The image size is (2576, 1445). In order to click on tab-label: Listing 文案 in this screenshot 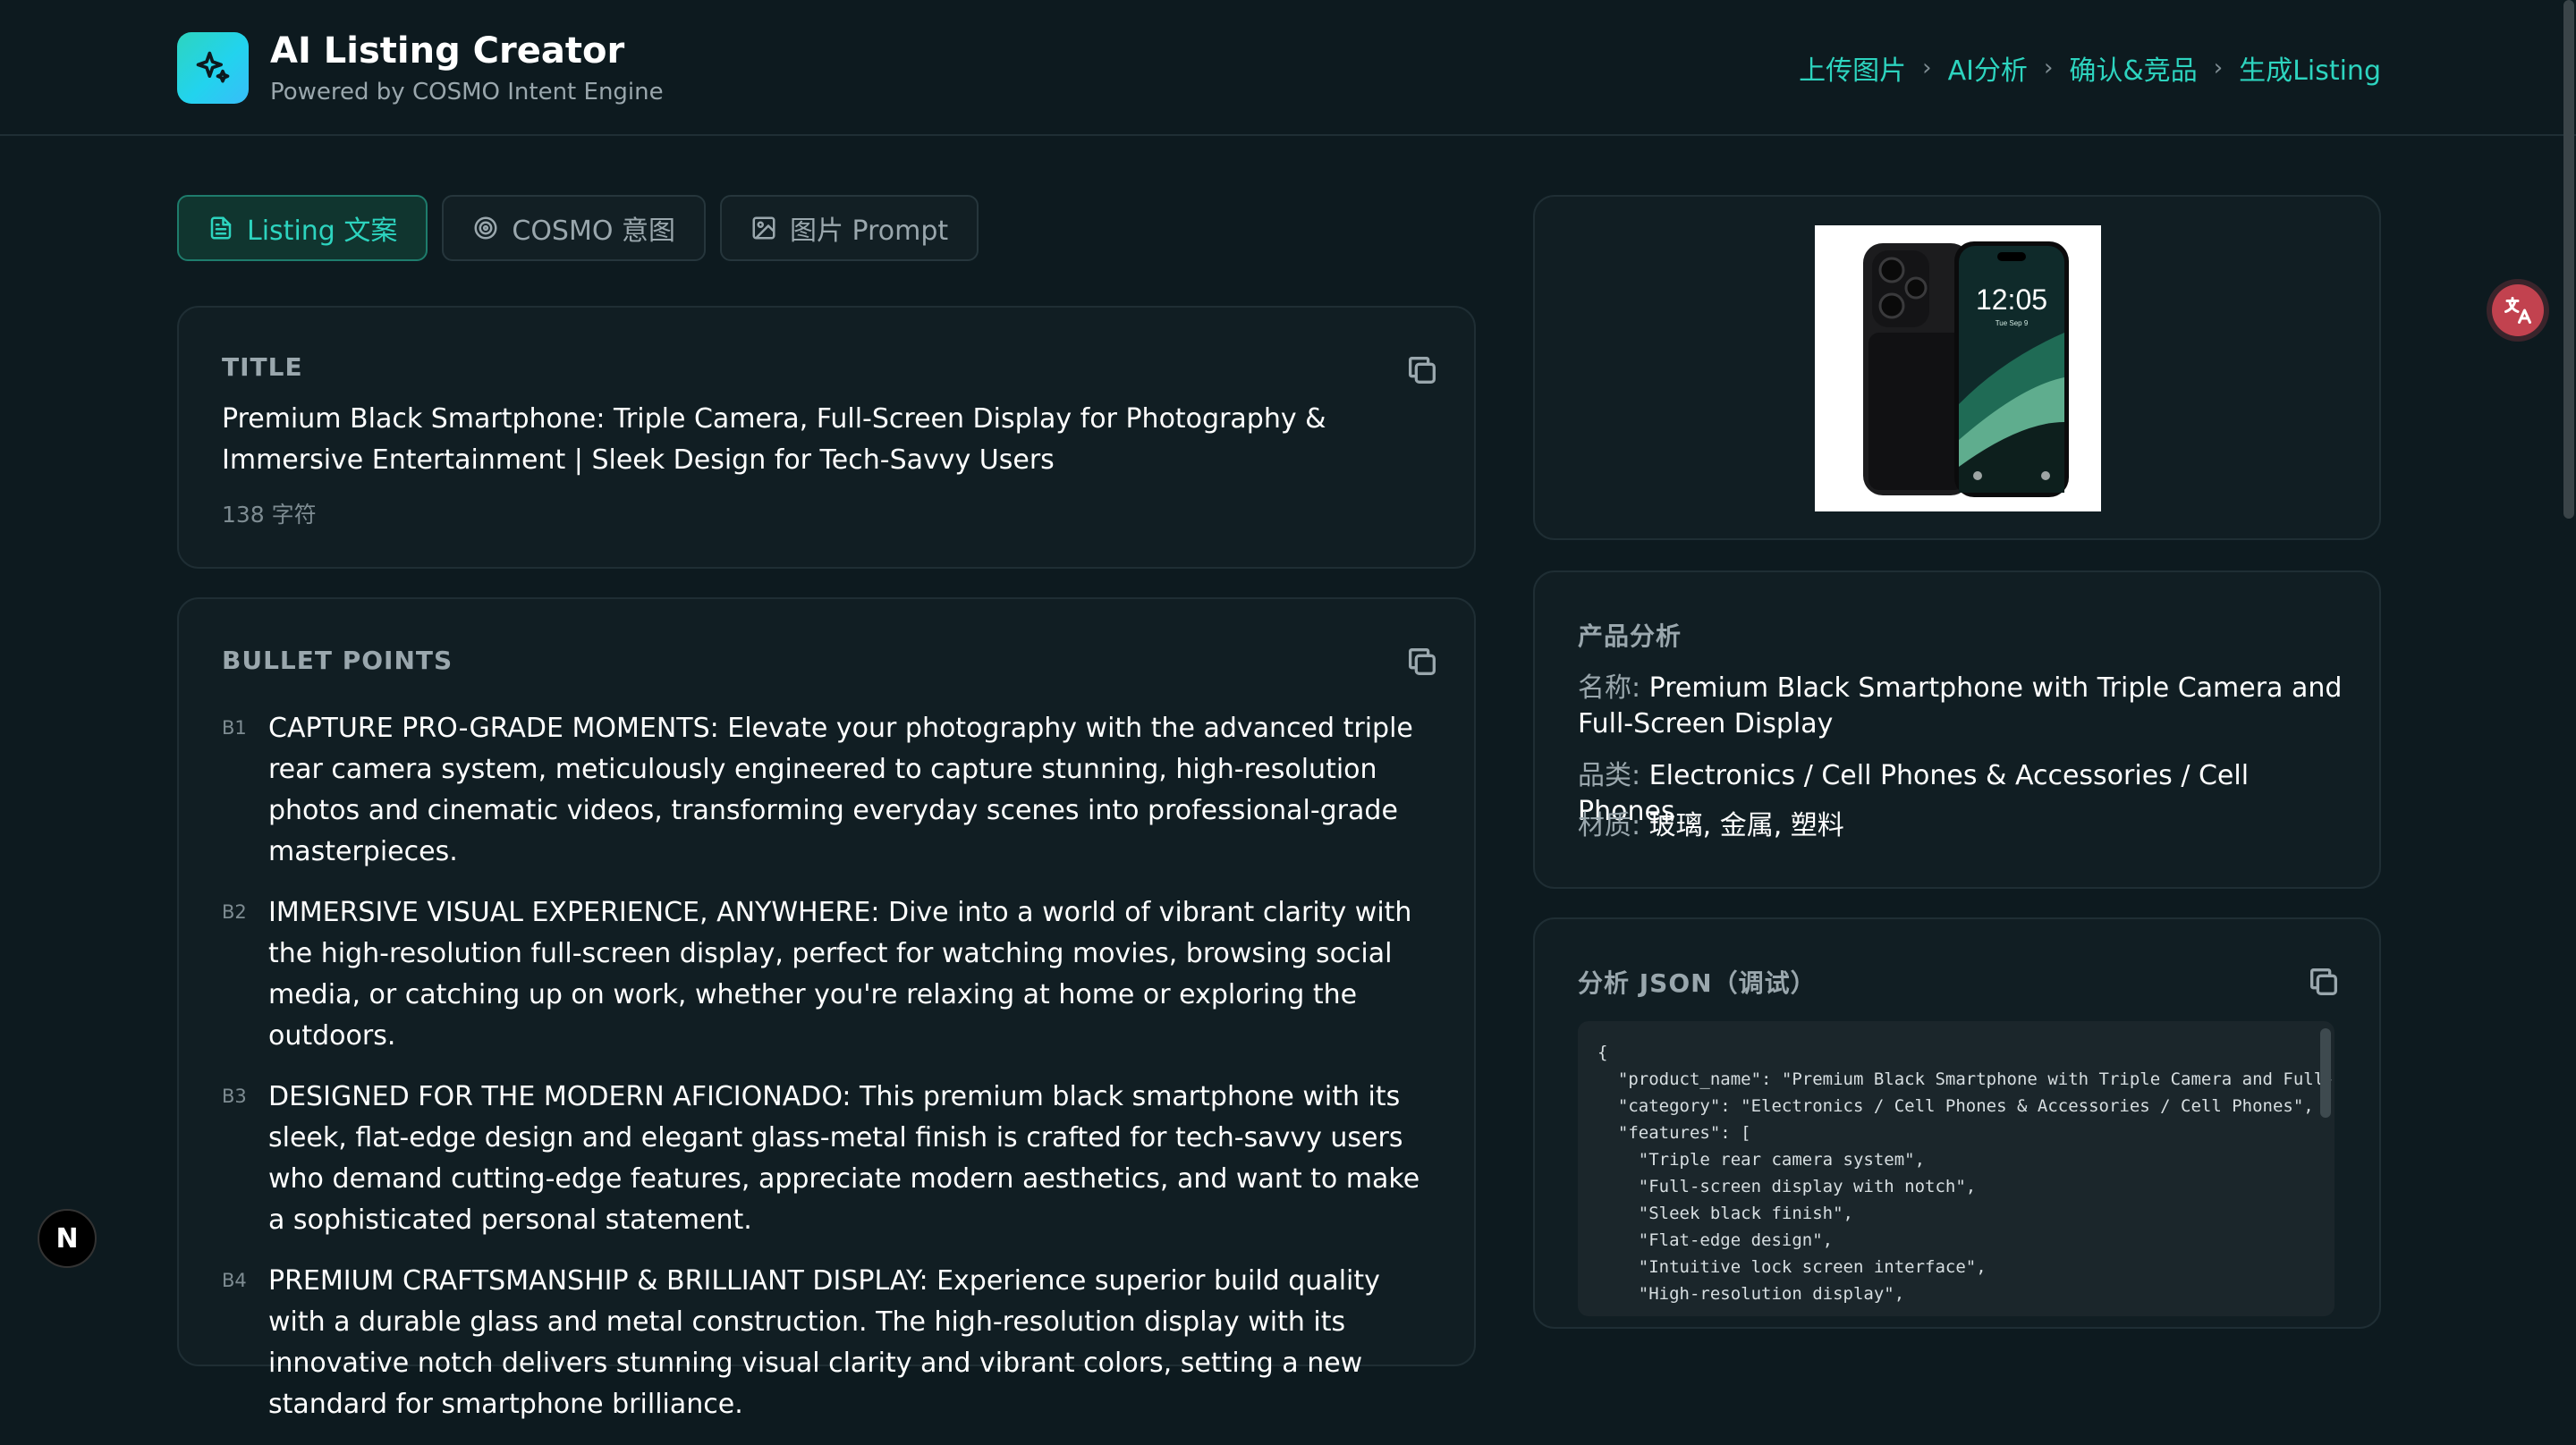, I will do `click(322, 231)`.